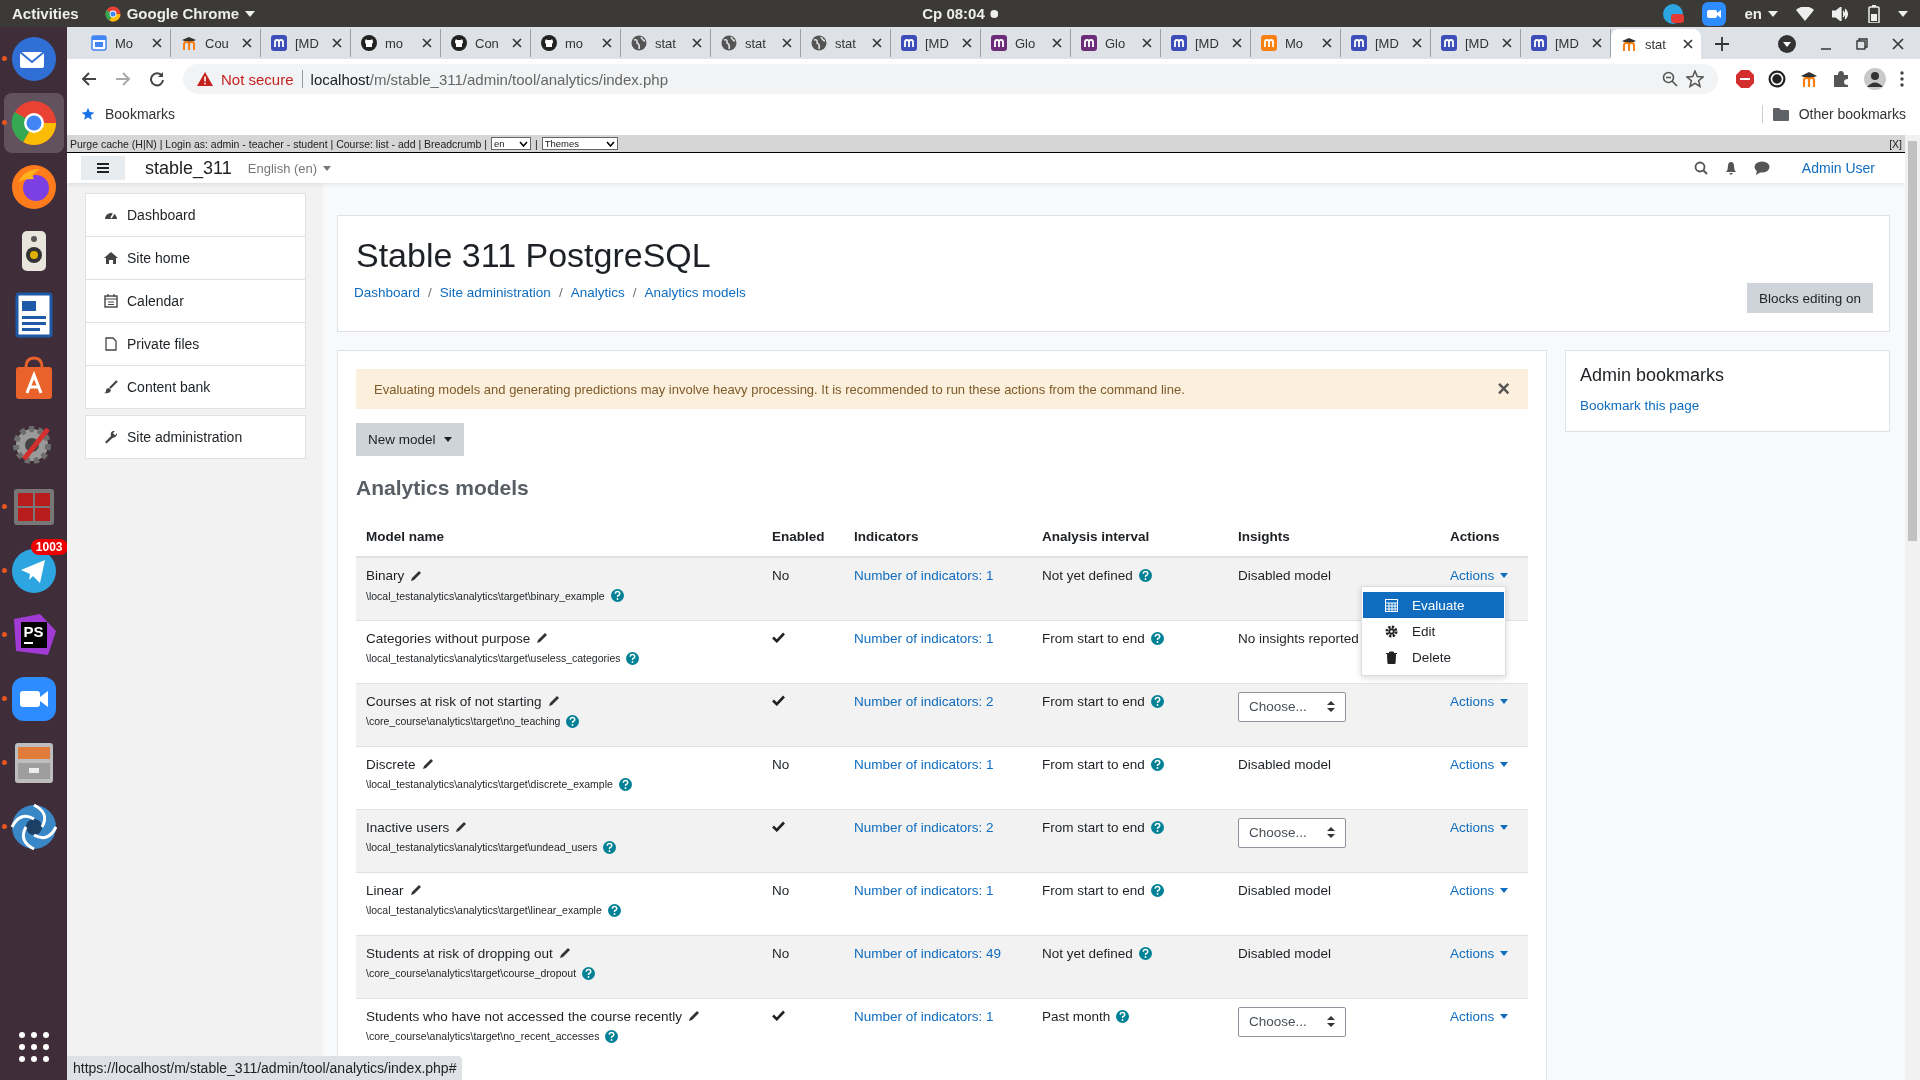  Describe the element at coordinates (1656, 44) in the screenshot. I see `browser-tab: stat` at that location.